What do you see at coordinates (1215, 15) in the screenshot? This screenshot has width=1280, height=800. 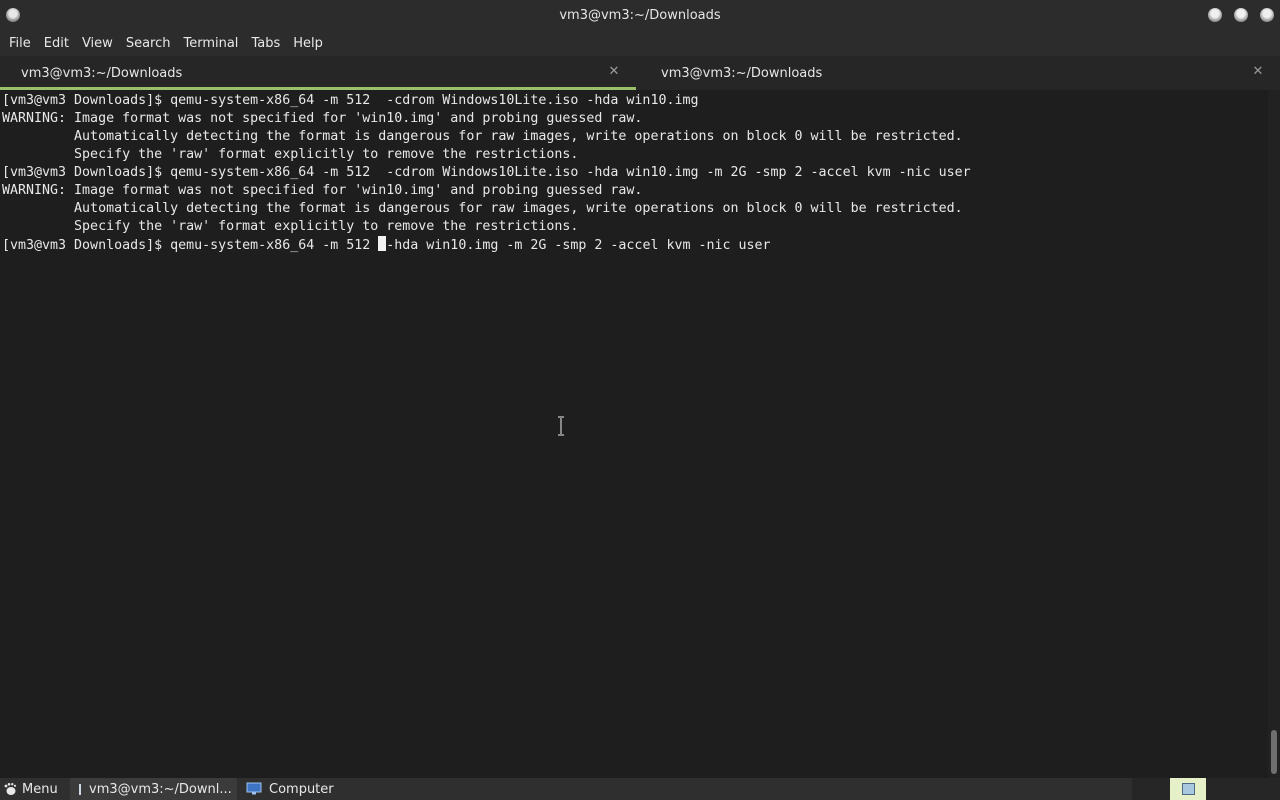 I see `minimize-button` at bounding box center [1215, 15].